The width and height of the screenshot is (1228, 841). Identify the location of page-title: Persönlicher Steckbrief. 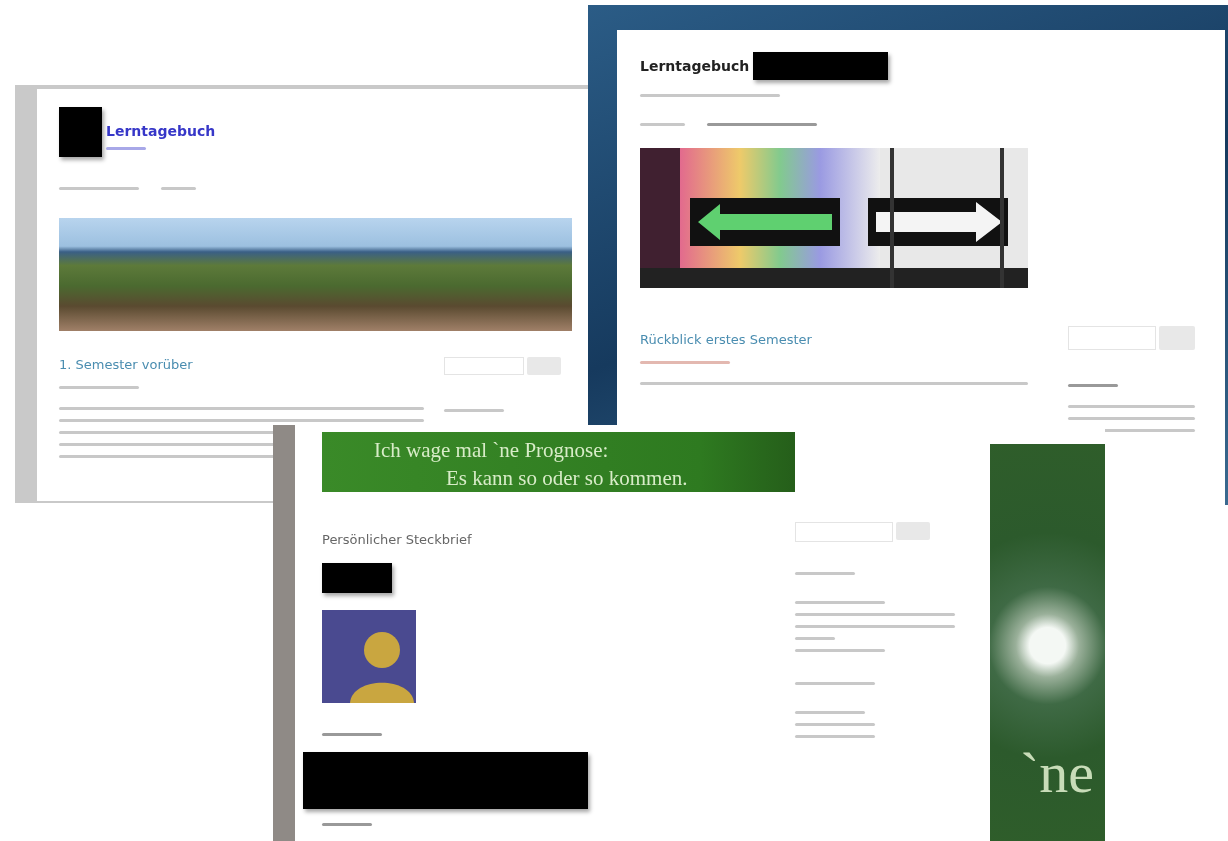
(397, 539).